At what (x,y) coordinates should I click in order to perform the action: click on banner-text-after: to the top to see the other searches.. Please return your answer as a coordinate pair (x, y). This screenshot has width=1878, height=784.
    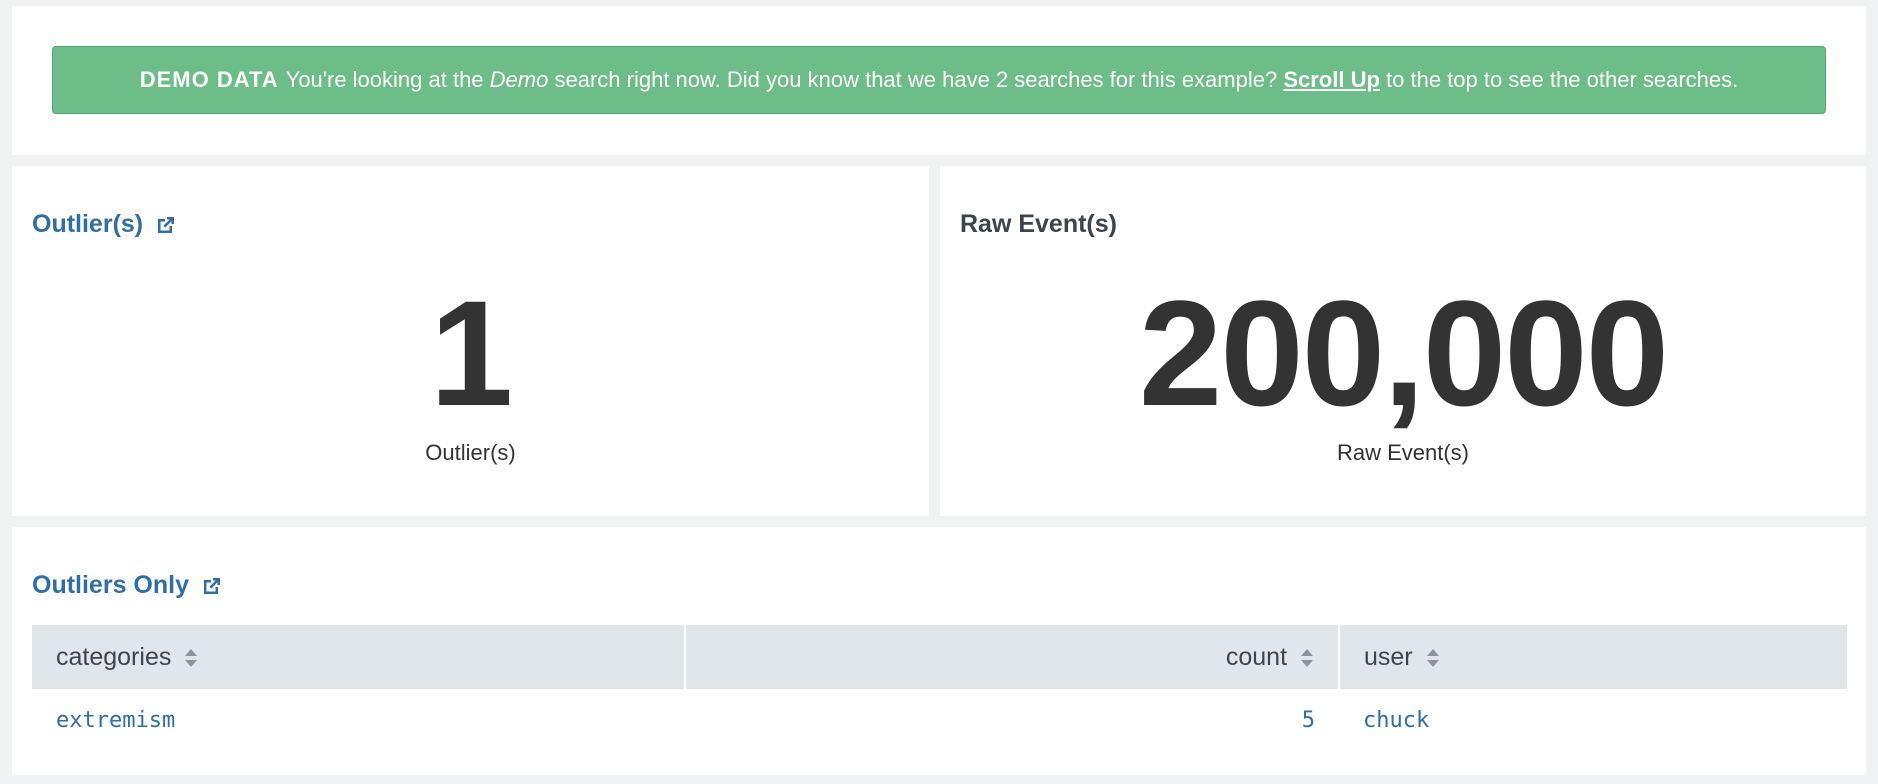
    Looking at the image, I should click on (1562, 79).